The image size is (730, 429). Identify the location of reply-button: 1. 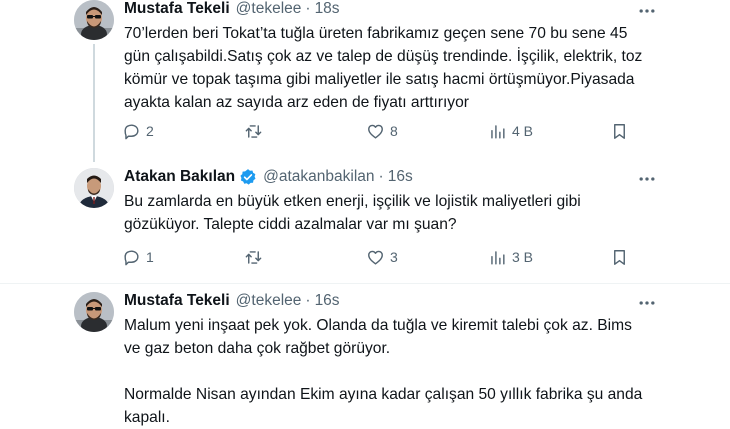
(138, 257).